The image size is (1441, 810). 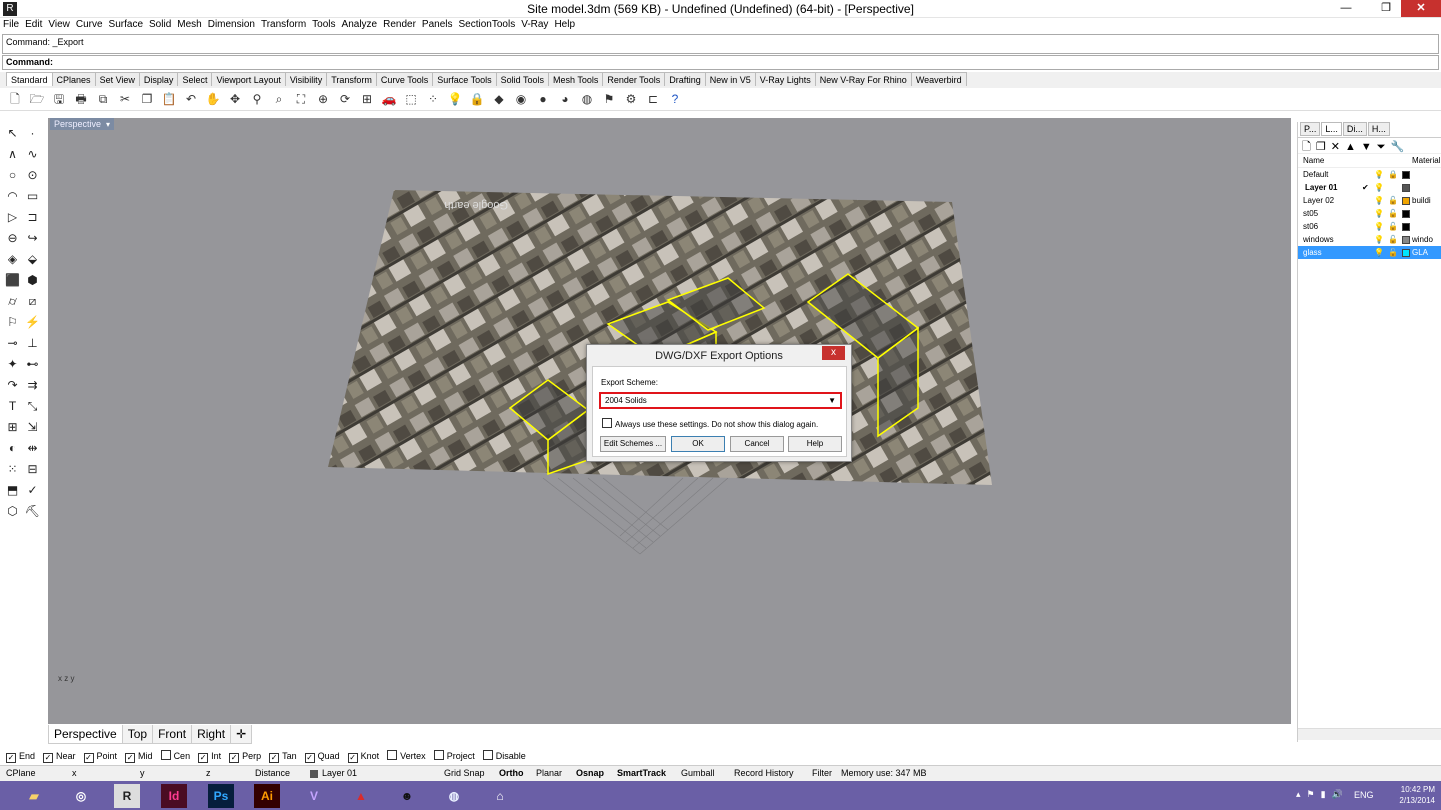 I want to click on osnap-tan: ✓ Tan, so click(x=283, y=756).